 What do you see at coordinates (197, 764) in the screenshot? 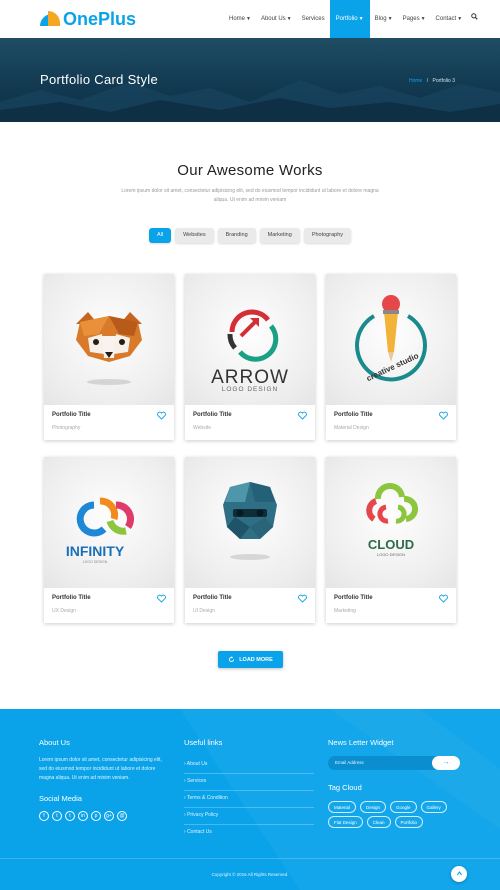
I see `footer-link-label: About Us` at bounding box center [197, 764].